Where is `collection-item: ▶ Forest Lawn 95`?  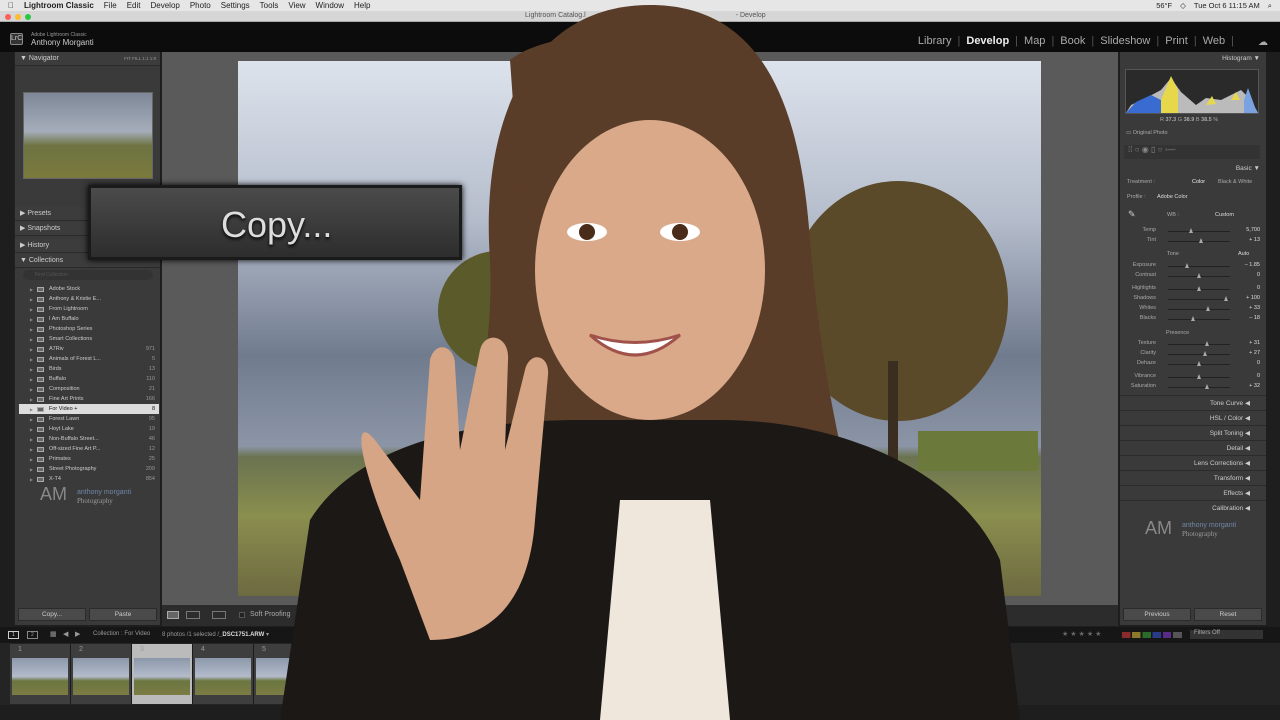 collection-item: ▶ Forest Lawn 95 is located at coordinates (89, 419).